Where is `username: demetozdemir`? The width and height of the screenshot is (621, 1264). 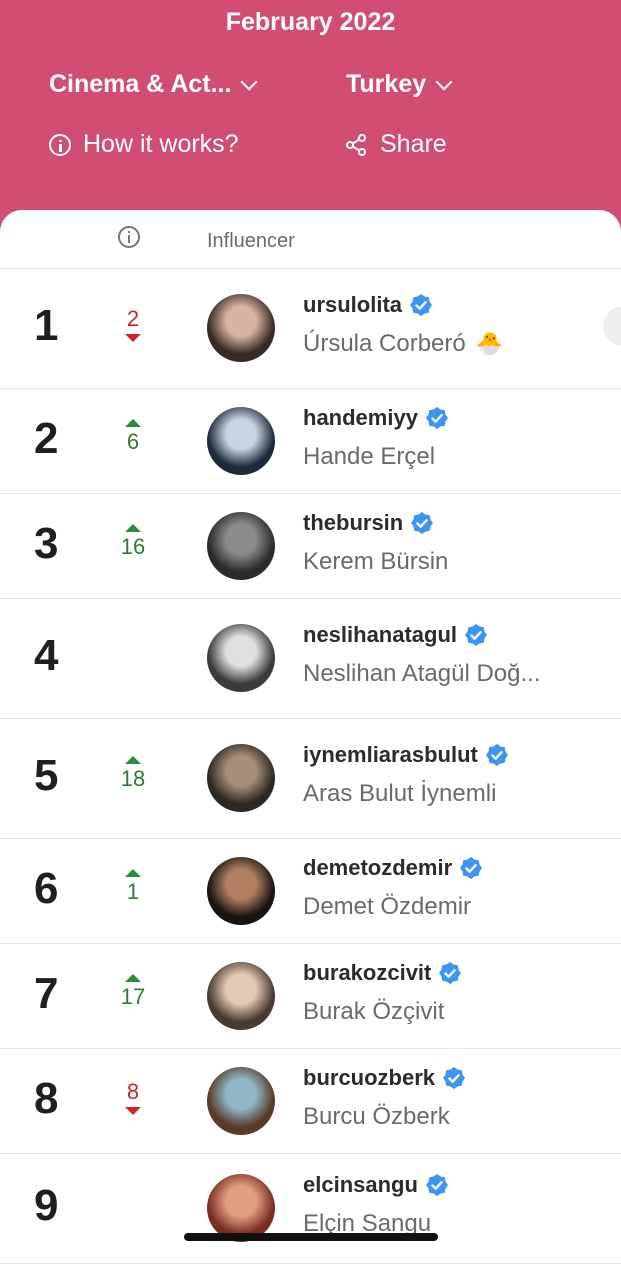
username: demetozdemir is located at coordinates (393, 867).